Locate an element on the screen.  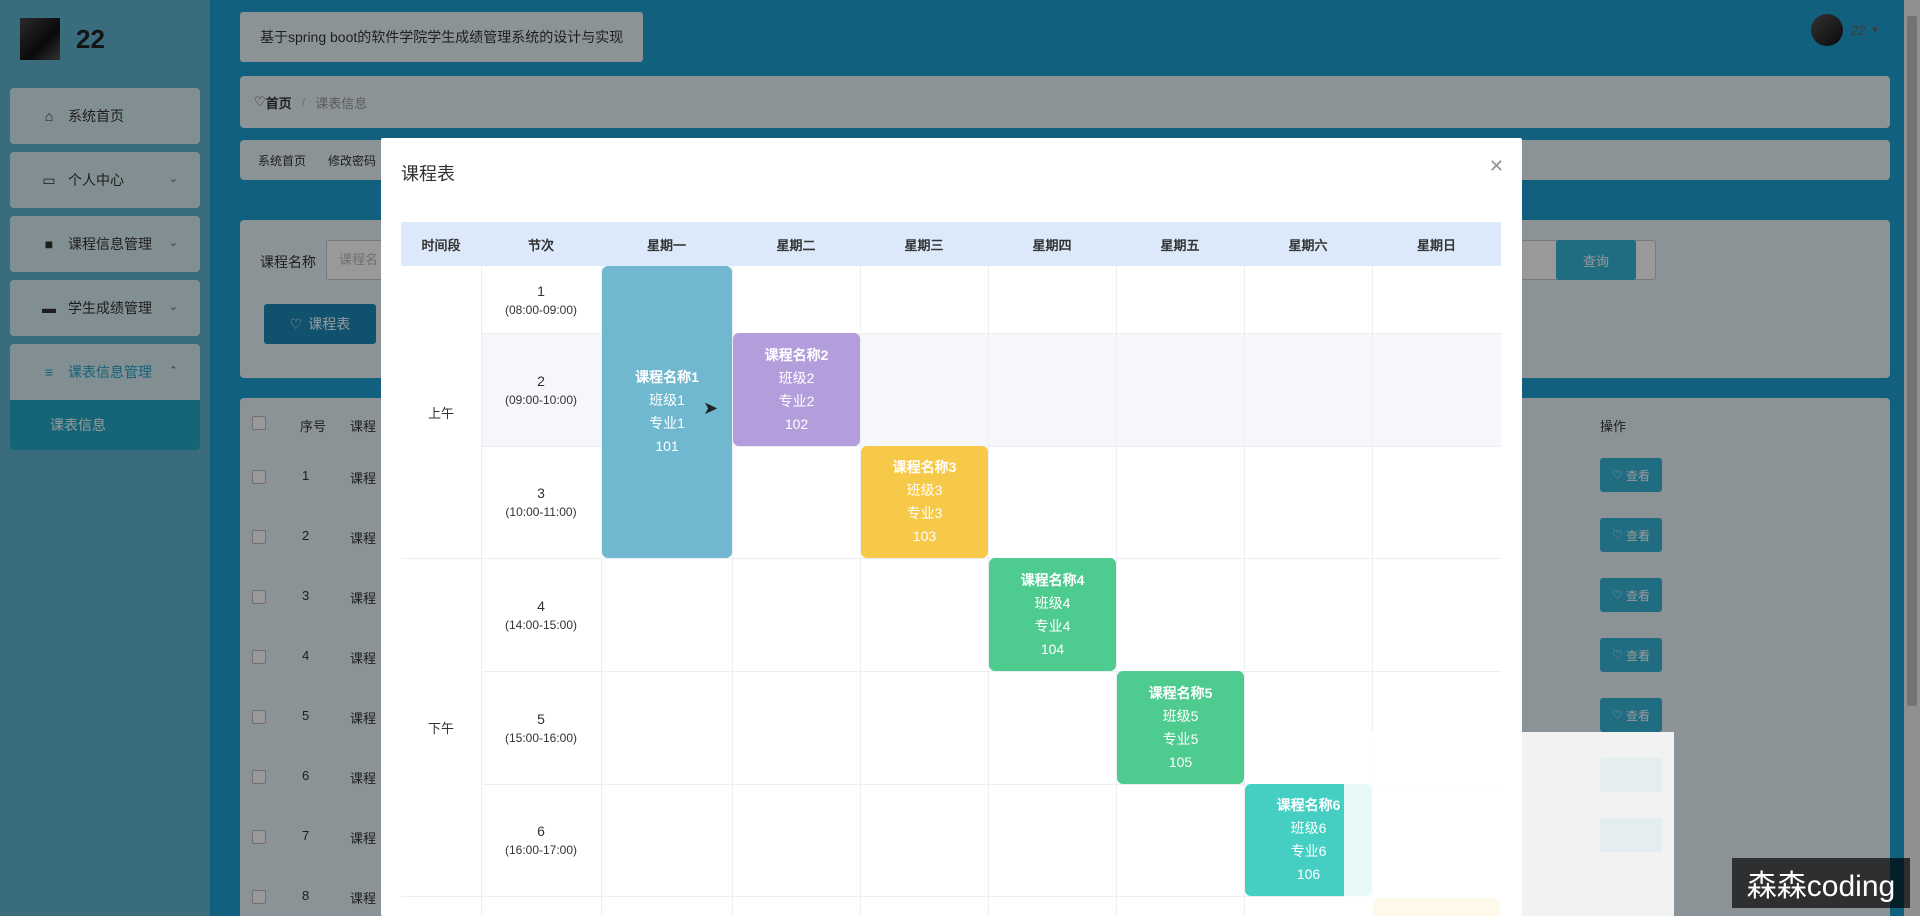
timetable-header: 时间段 节次 星期一 星期二 星期三 星期四 星期五 星期六 星期日 is located at coordinates (951, 244).